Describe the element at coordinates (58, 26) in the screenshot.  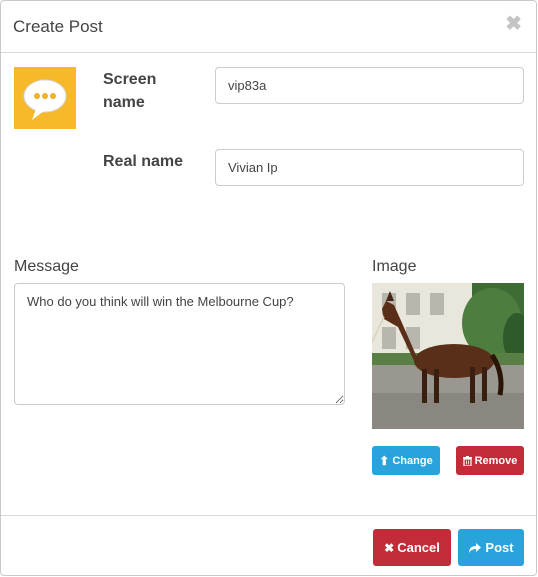
I see `dialog-title: Create Post` at that location.